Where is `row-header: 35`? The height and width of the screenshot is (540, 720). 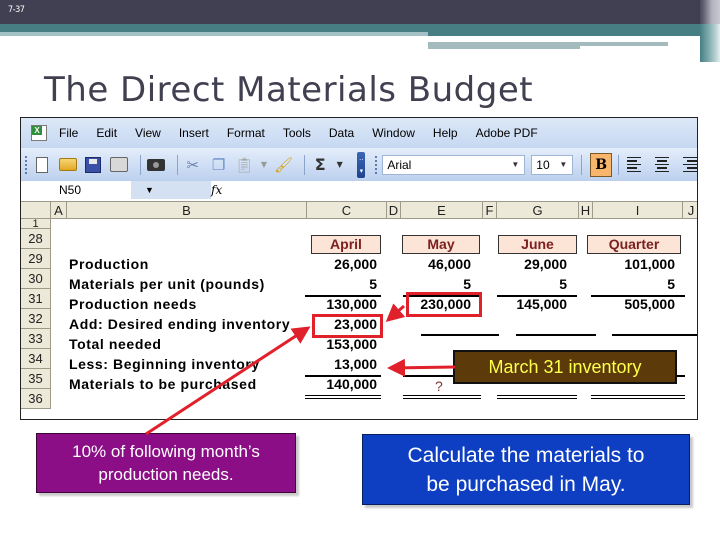 row-header: 35 is located at coordinates (36, 379).